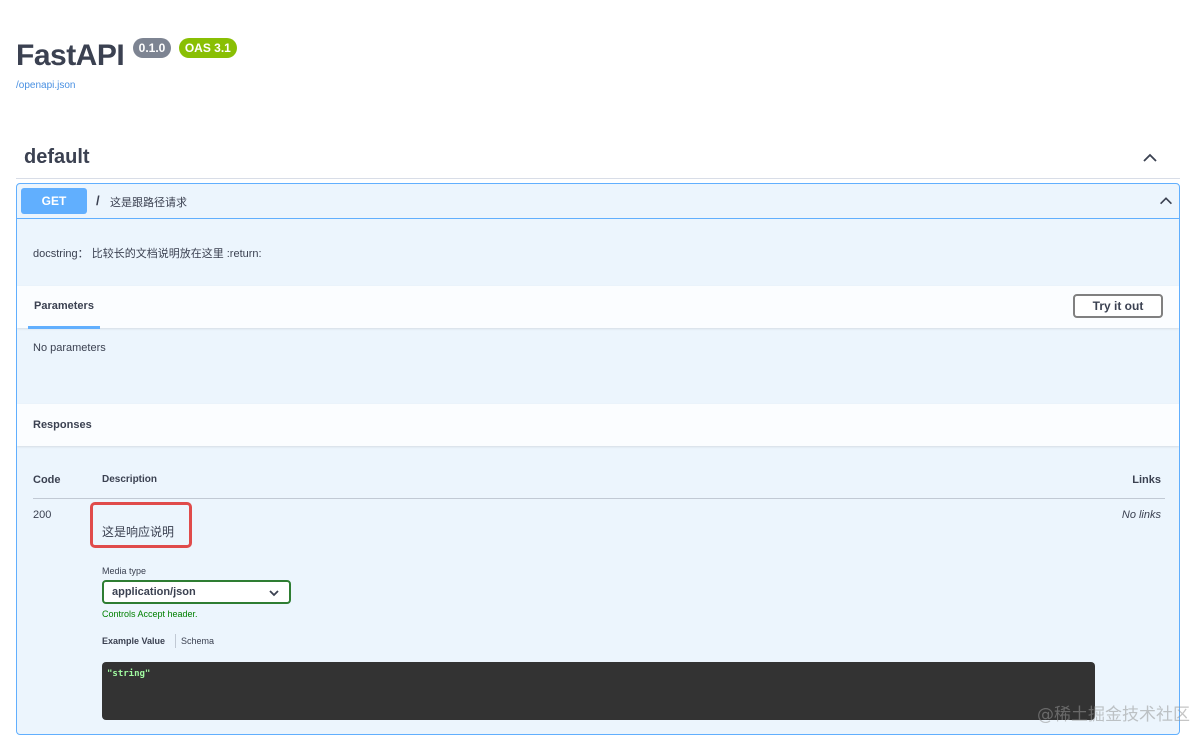  I want to click on tag-section-header: default, so click(598, 159).